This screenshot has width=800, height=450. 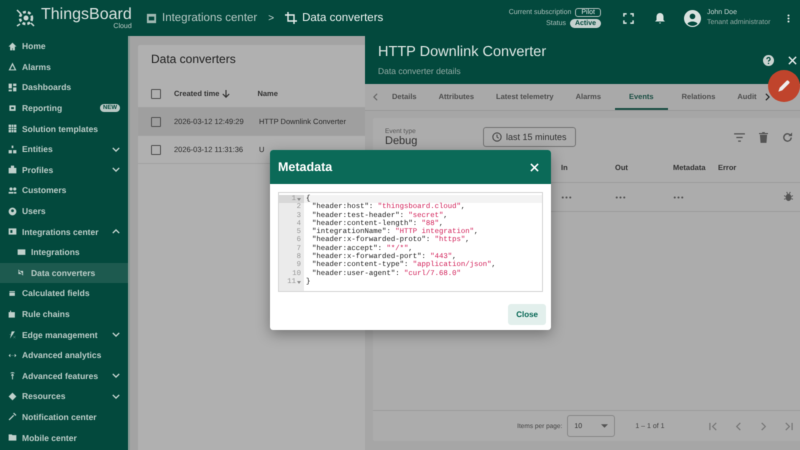 I want to click on avatar-icon, so click(x=692, y=18).